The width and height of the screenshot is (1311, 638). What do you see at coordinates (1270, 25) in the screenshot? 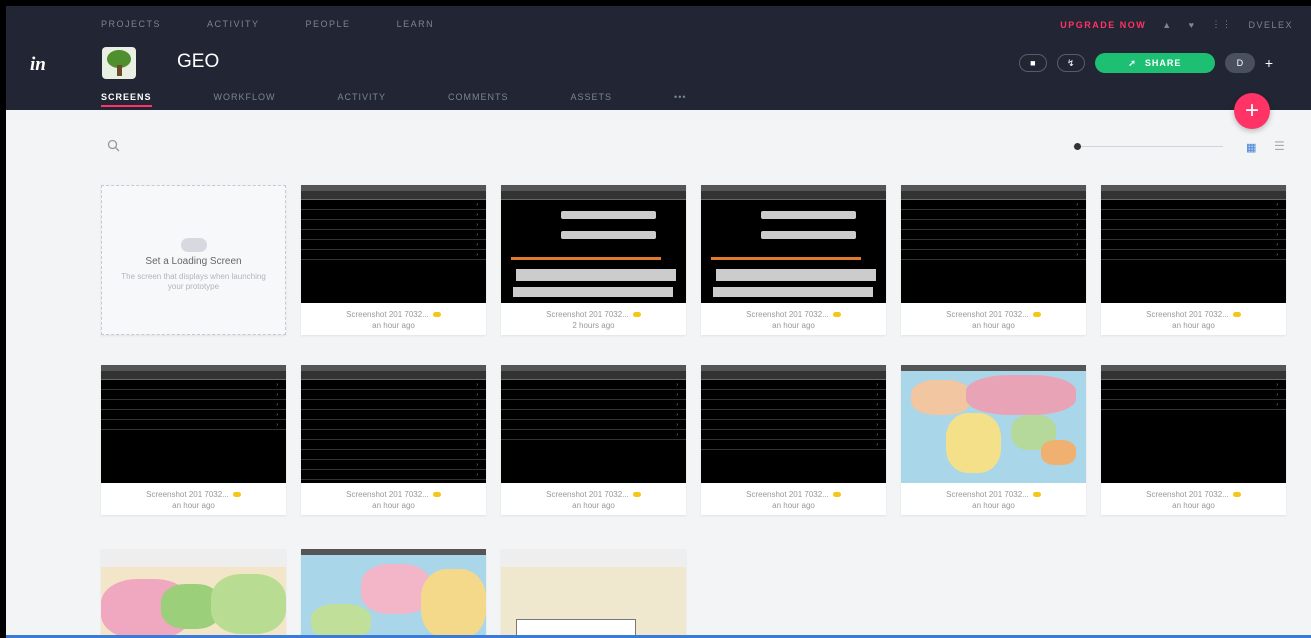
I see `user-menu: DVELEX` at bounding box center [1270, 25].